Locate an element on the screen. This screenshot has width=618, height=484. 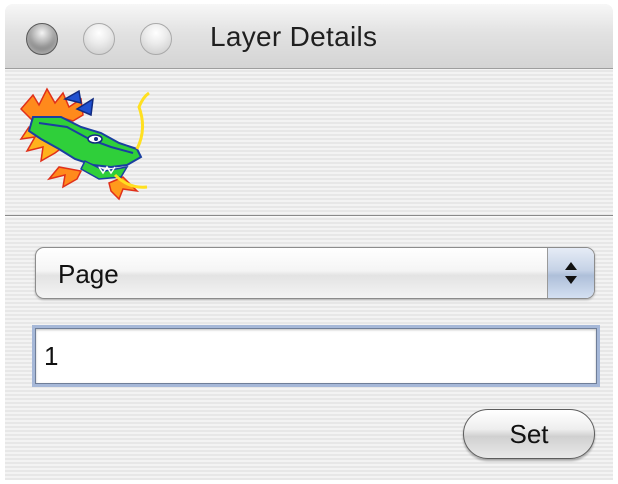
popup-stepper-arrows is located at coordinates (570, 273).